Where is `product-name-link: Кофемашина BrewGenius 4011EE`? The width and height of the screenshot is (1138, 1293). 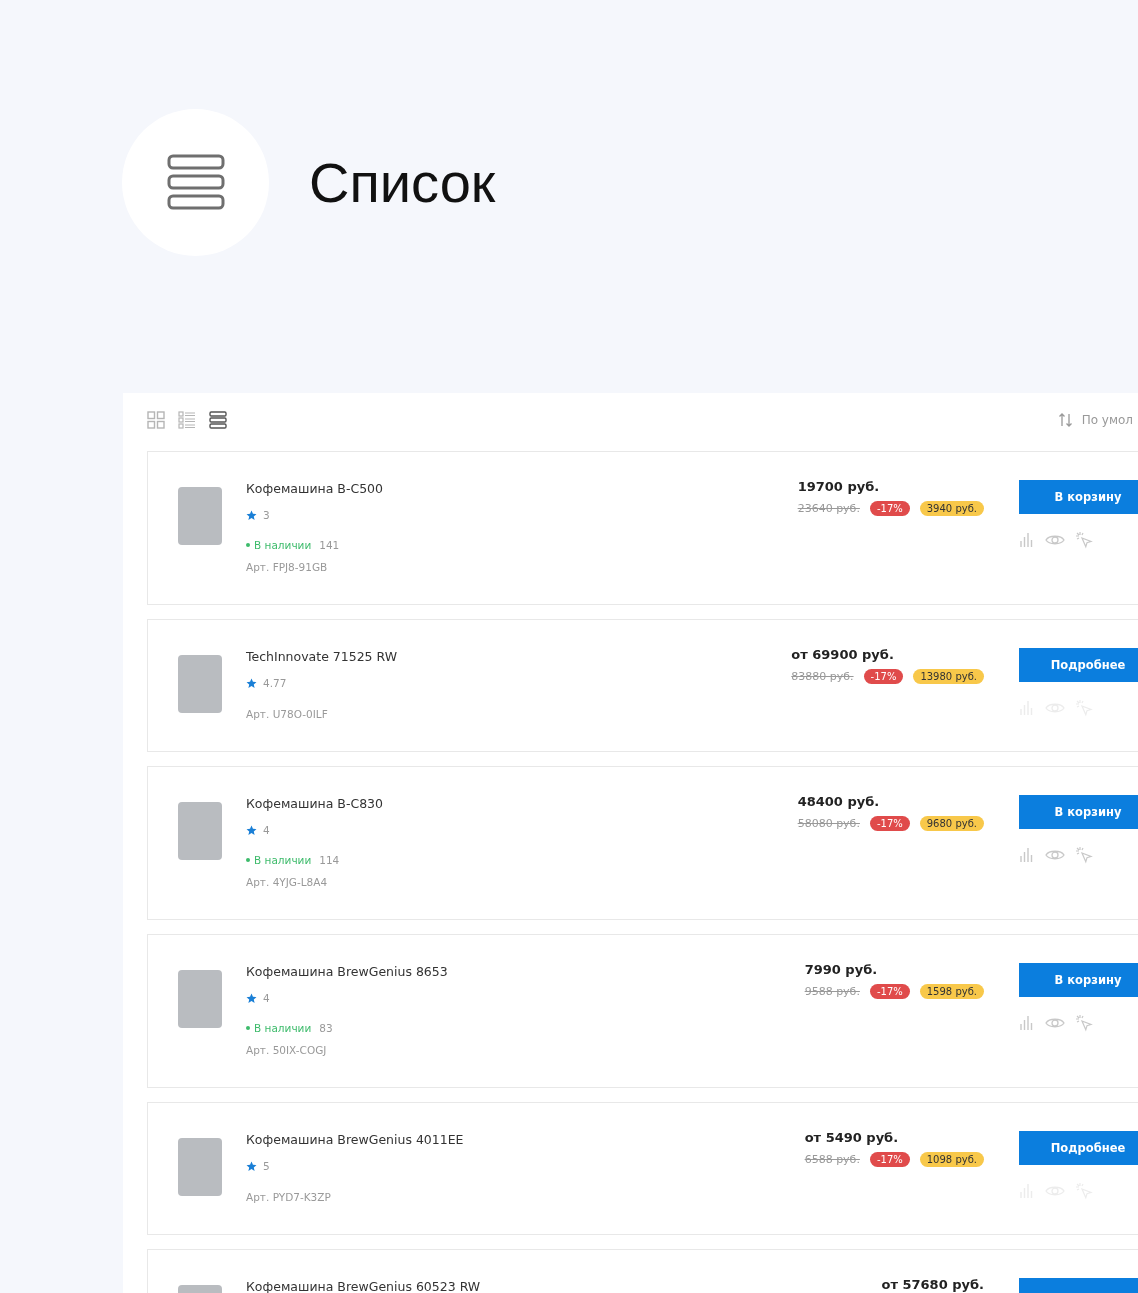
product-name-link: Кофемашина BrewGenius 4011EE is located at coordinates (525, 1140).